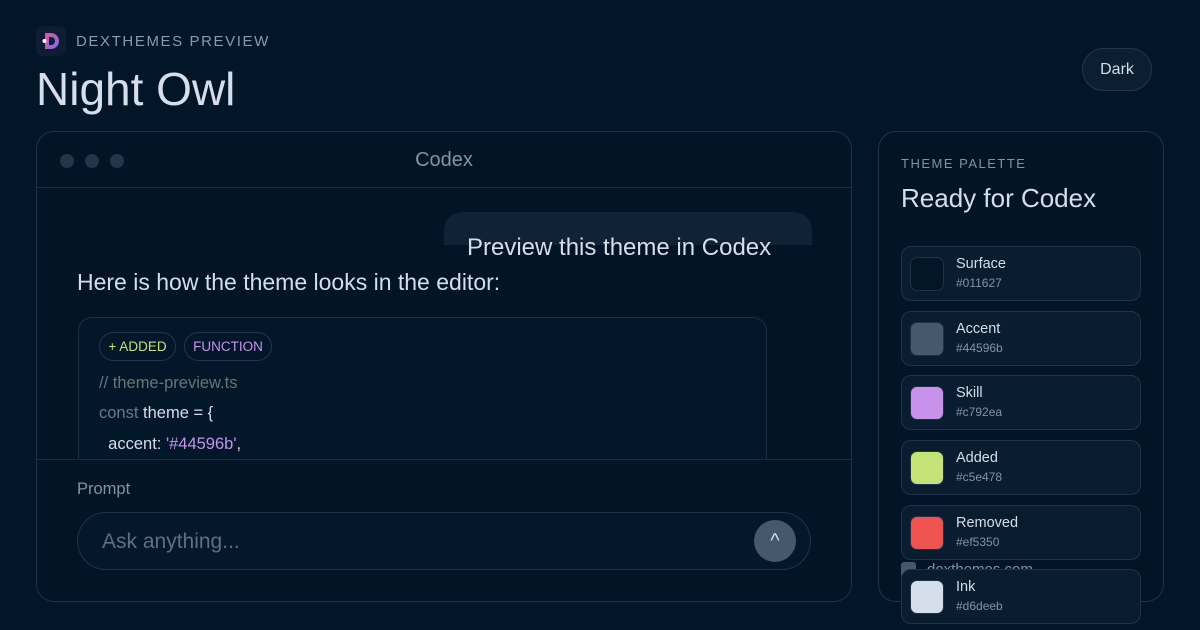  I want to click on swatch-hex: #44596b, so click(979, 348).